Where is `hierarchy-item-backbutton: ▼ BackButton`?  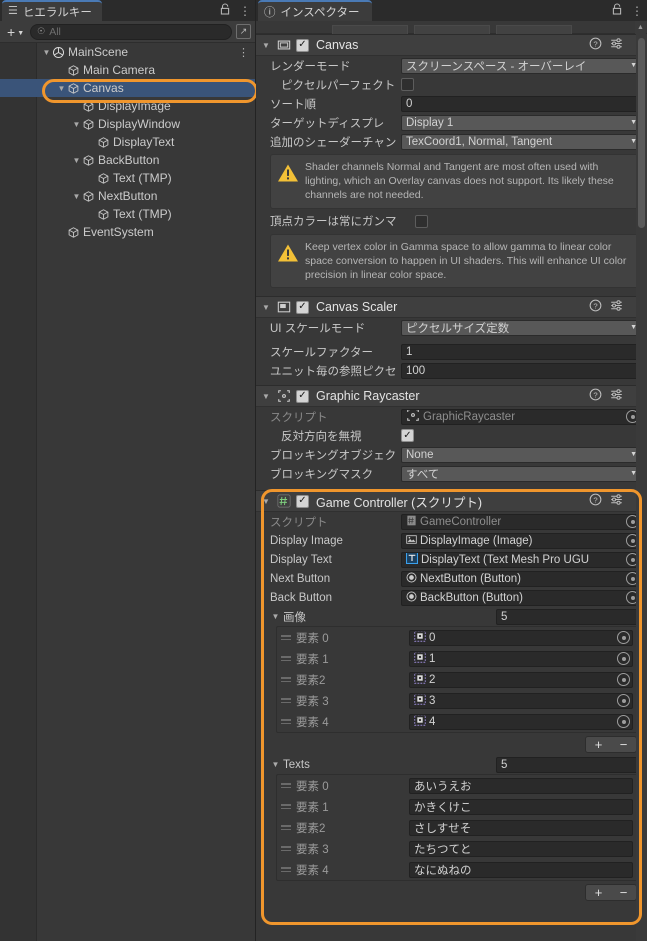
hierarchy-item-backbutton: ▼ BackButton is located at coordinates (127, 160).